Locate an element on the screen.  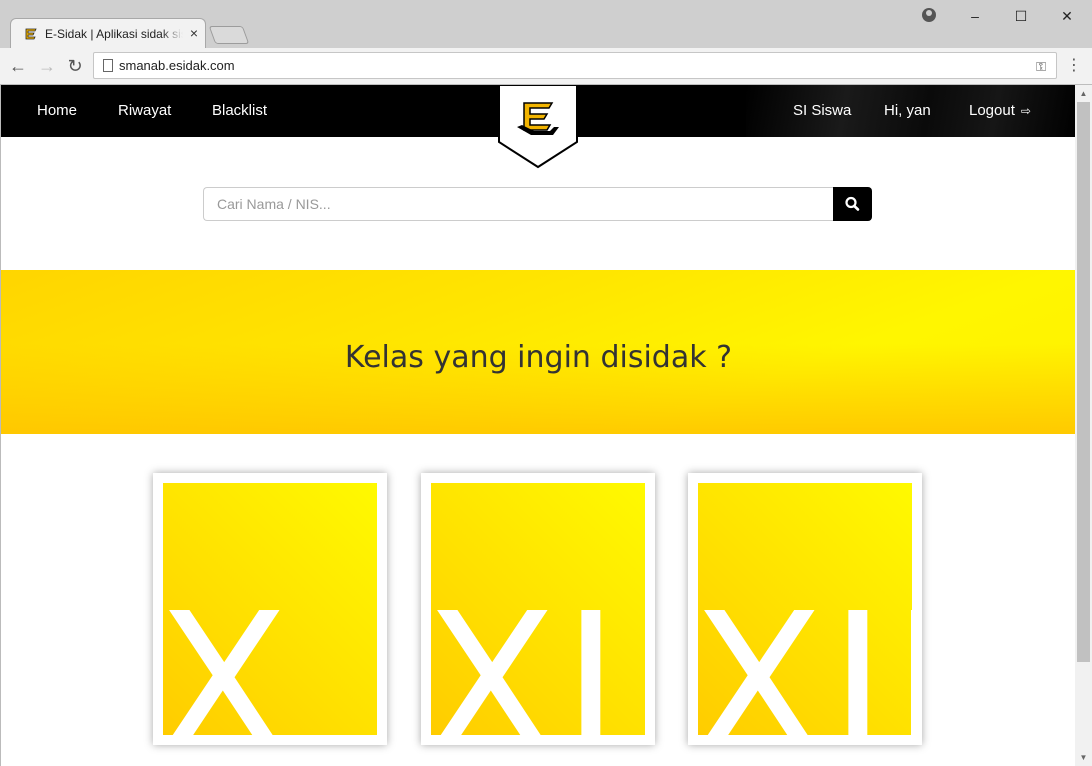
class-card-xii: XII is located at coordinates (805, 609).